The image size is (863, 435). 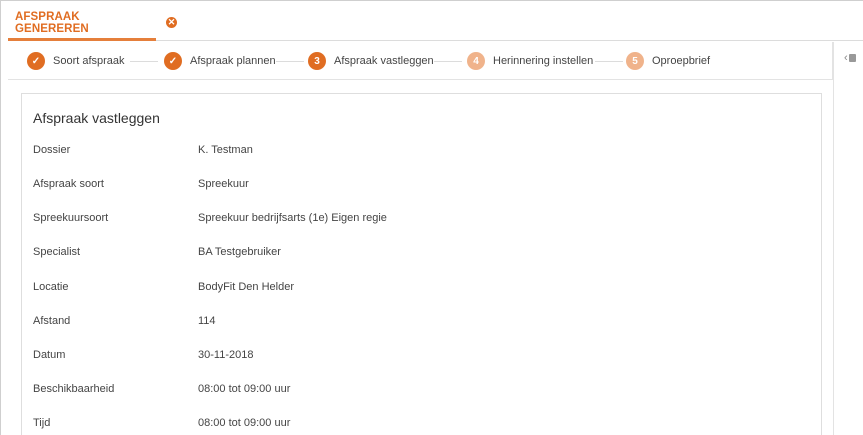 What do you see at coordinates (233, 61) in the screenshot?
I see `step-label: Afspraak plannen` at bounding box center [233, 61].